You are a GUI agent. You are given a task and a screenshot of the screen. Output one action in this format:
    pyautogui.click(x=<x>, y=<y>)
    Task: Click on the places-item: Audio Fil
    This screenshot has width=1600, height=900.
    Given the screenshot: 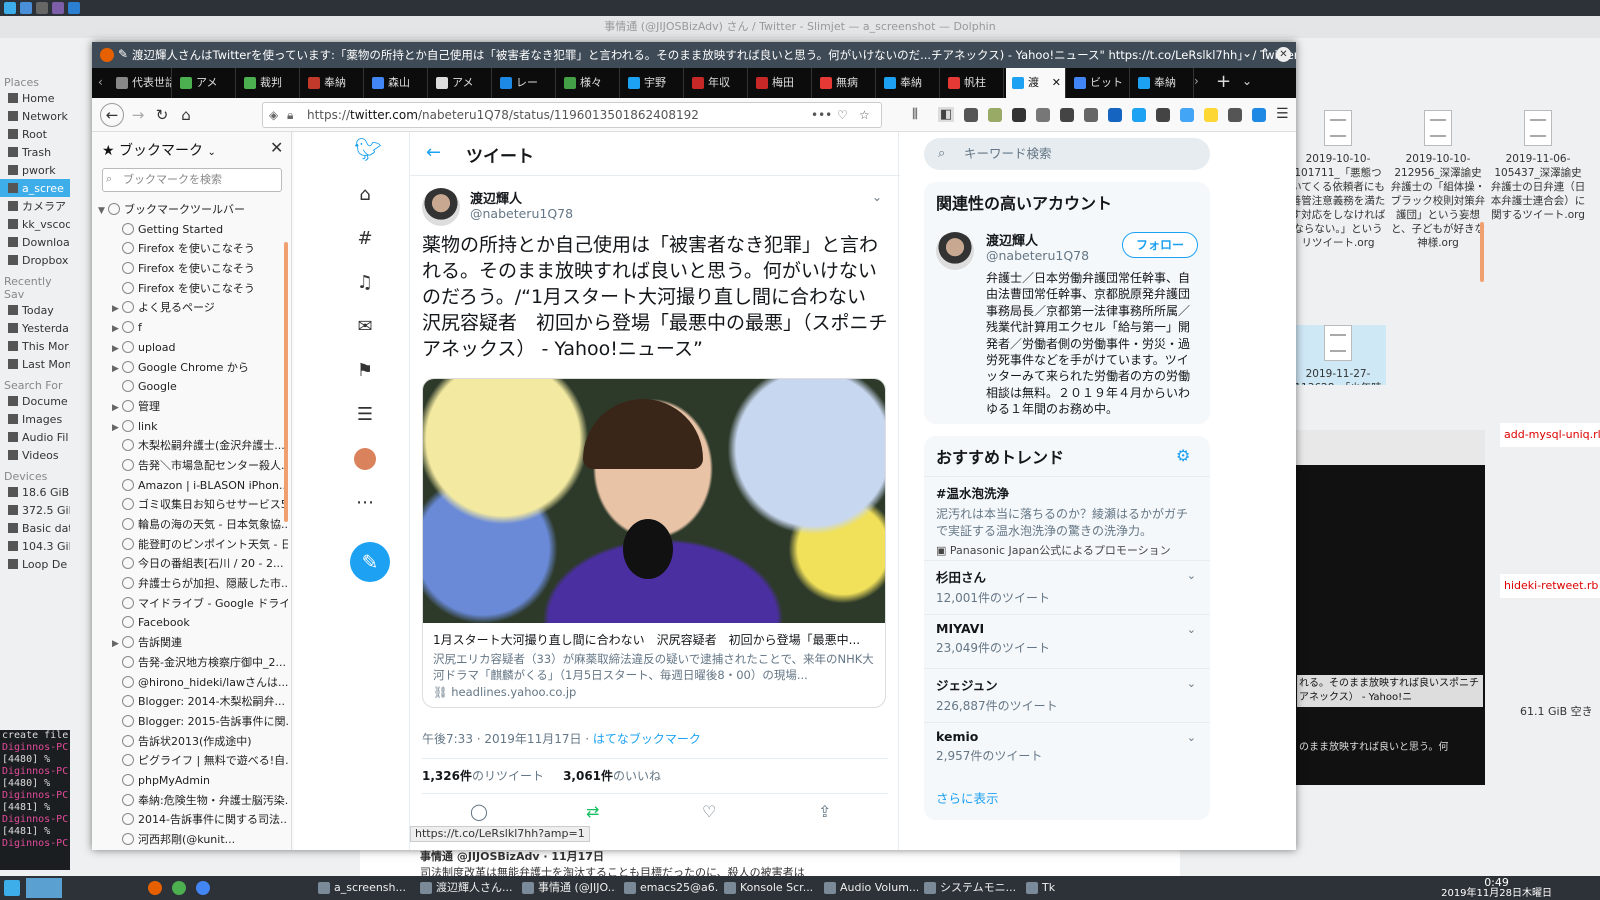 What is the action you would take?
    pyautogui.click(x=35, y=437)
    